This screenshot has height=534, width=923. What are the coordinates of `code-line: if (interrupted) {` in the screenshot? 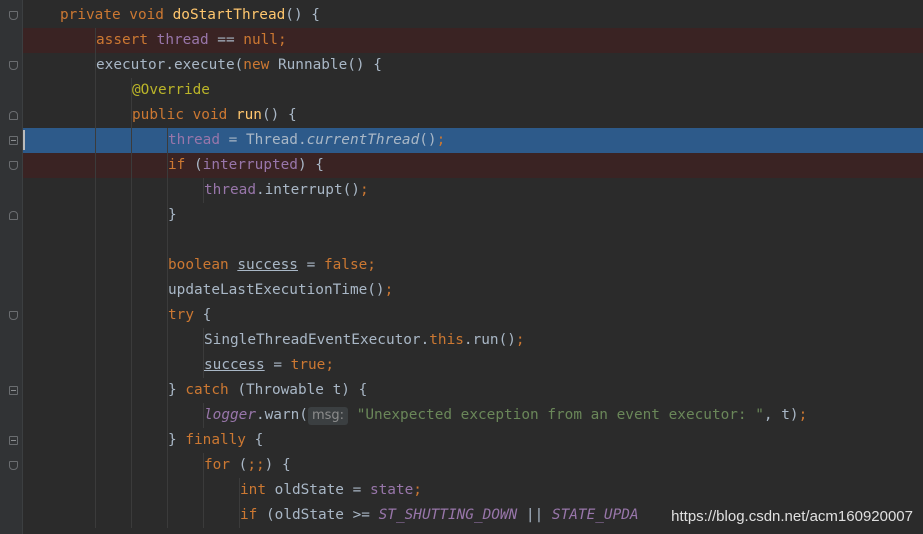 It's located at (473, 165).